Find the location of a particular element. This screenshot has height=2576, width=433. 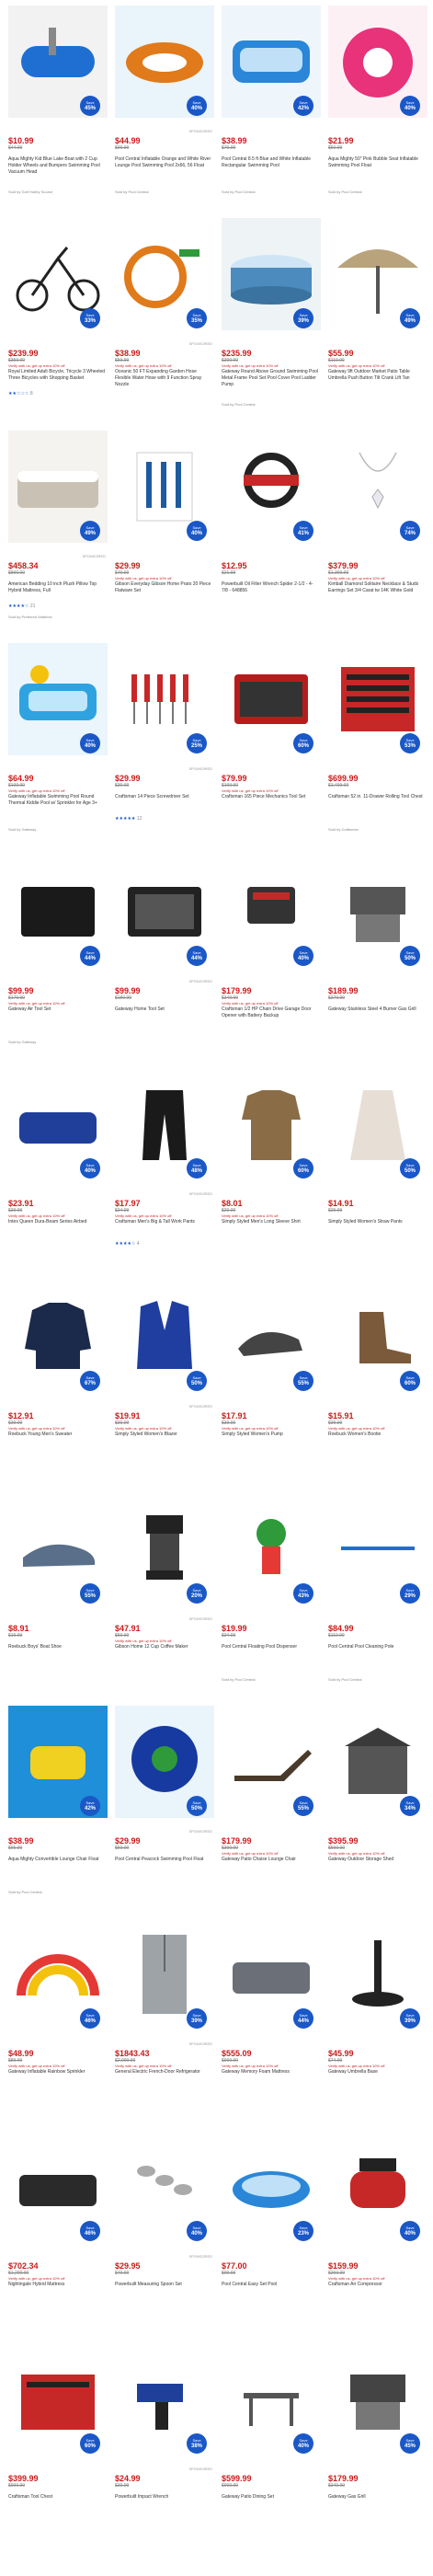

product-title: Gateway Patio Dining Set is located at coordinates (270, 2497).